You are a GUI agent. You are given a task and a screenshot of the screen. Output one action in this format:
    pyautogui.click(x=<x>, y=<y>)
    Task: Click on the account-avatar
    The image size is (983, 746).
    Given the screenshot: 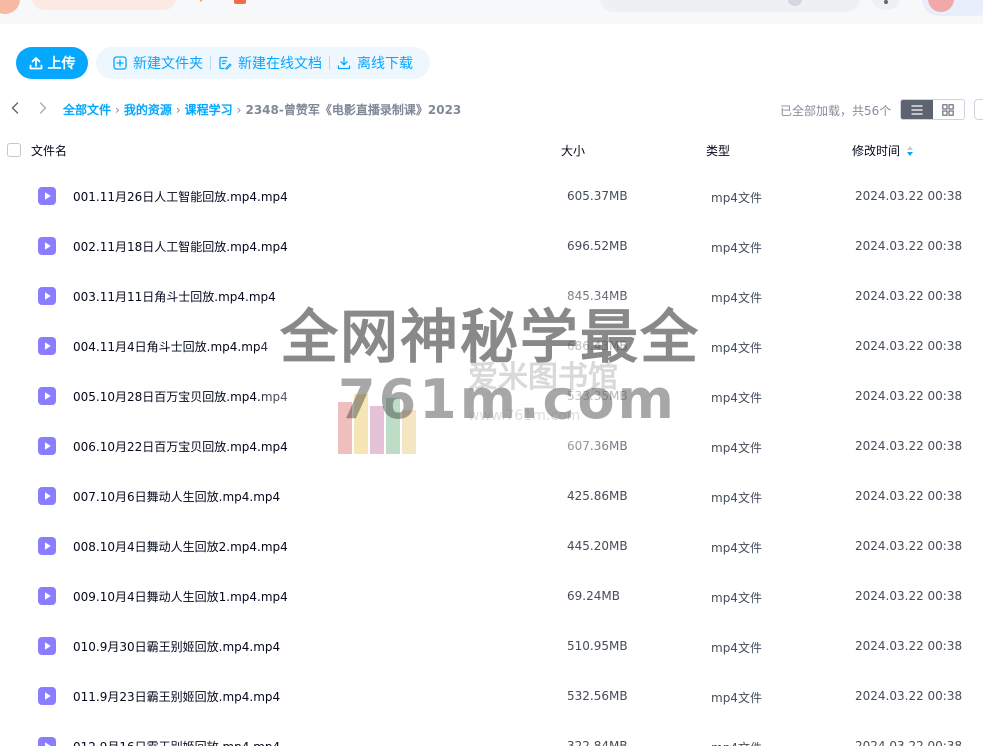 What is the action you would take?
    pyautogui.click(x=952, y=8)
    